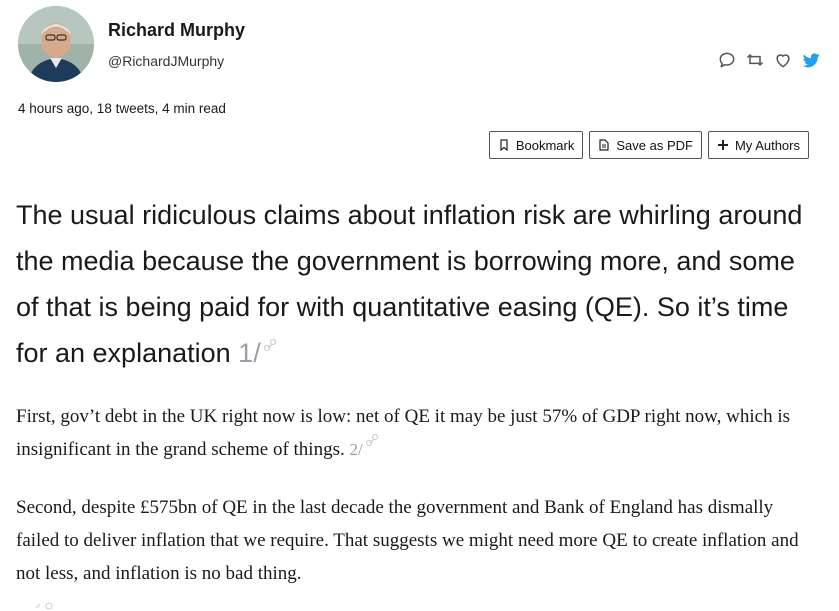 This screenshot has width=839, height=611. What do you see at coordinates (654, 145) in the screenshot?
I see `save-pdf-label: Save as PDF` at bounding box center [654, 145].